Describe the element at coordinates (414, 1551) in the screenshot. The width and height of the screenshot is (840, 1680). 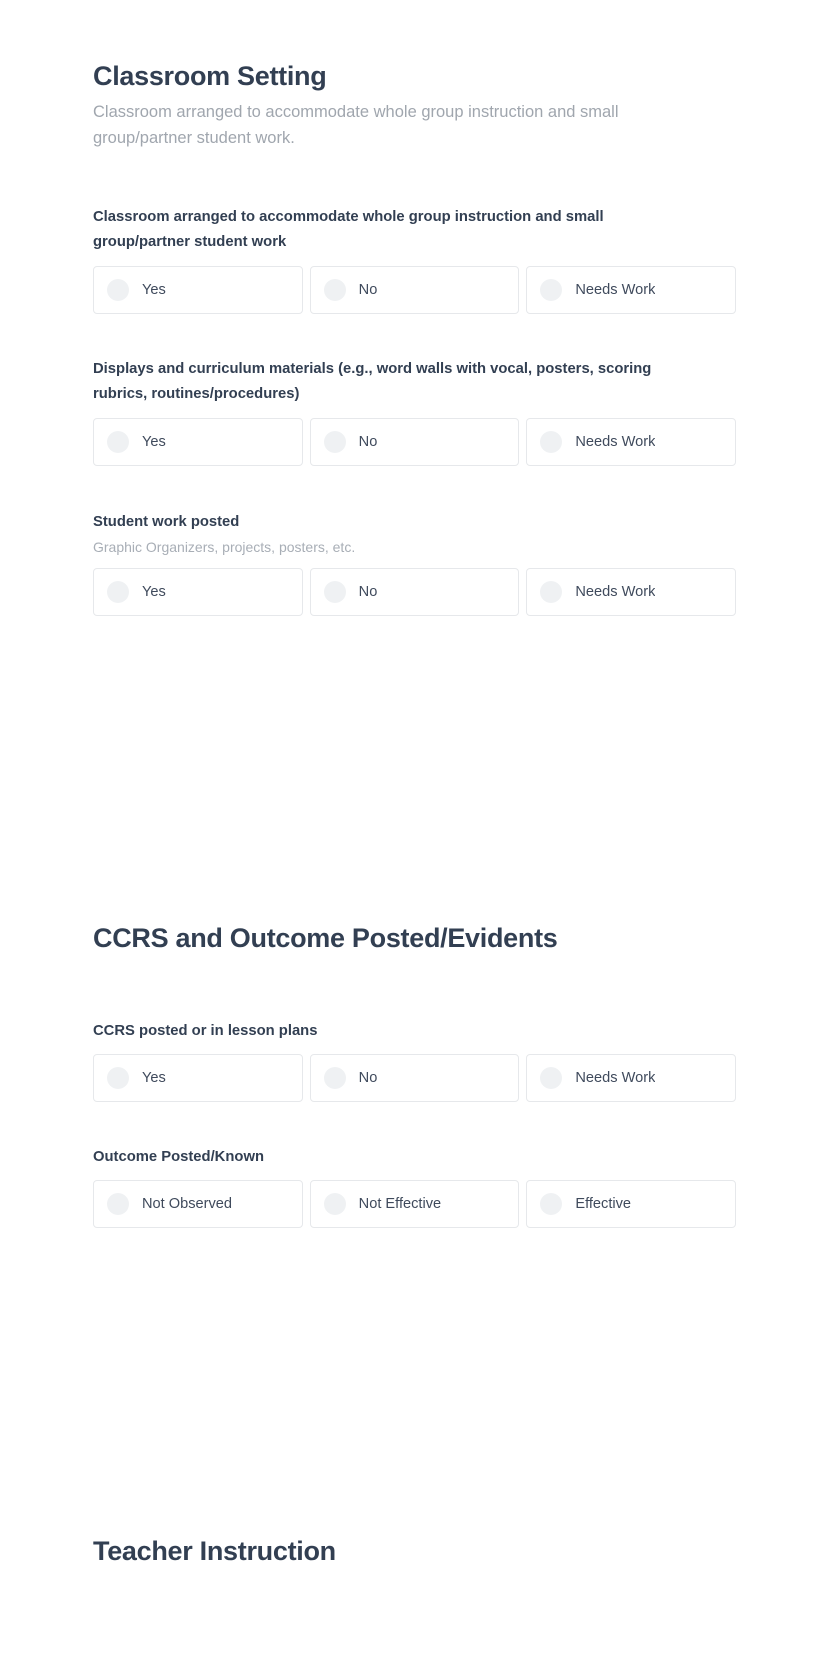
I see `section-teacher-instruction: Teacher Instruction` at that location.